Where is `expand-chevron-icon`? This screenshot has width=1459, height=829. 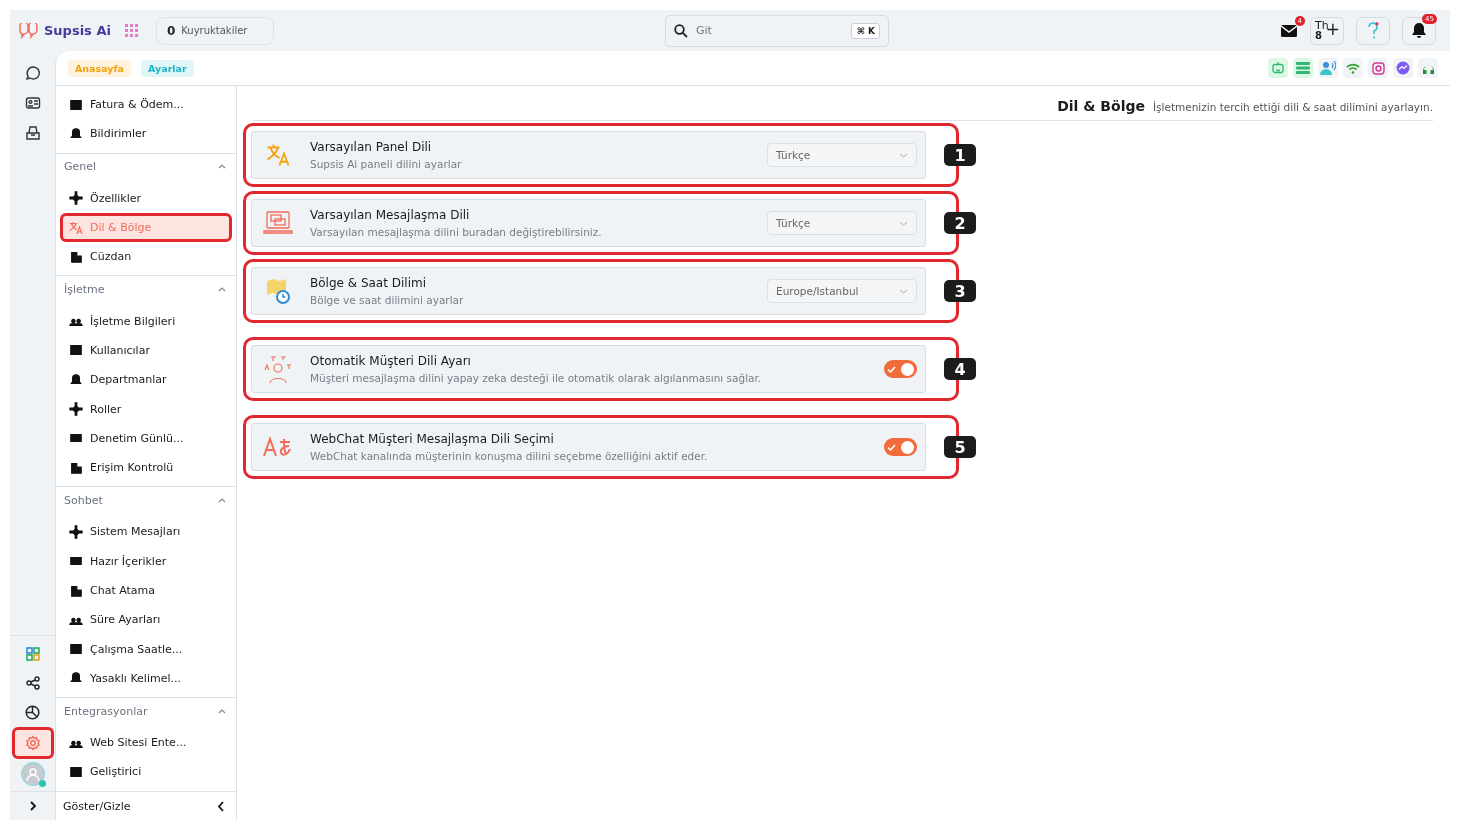
expand-chevron-icon is located at coordinates (32, 806).